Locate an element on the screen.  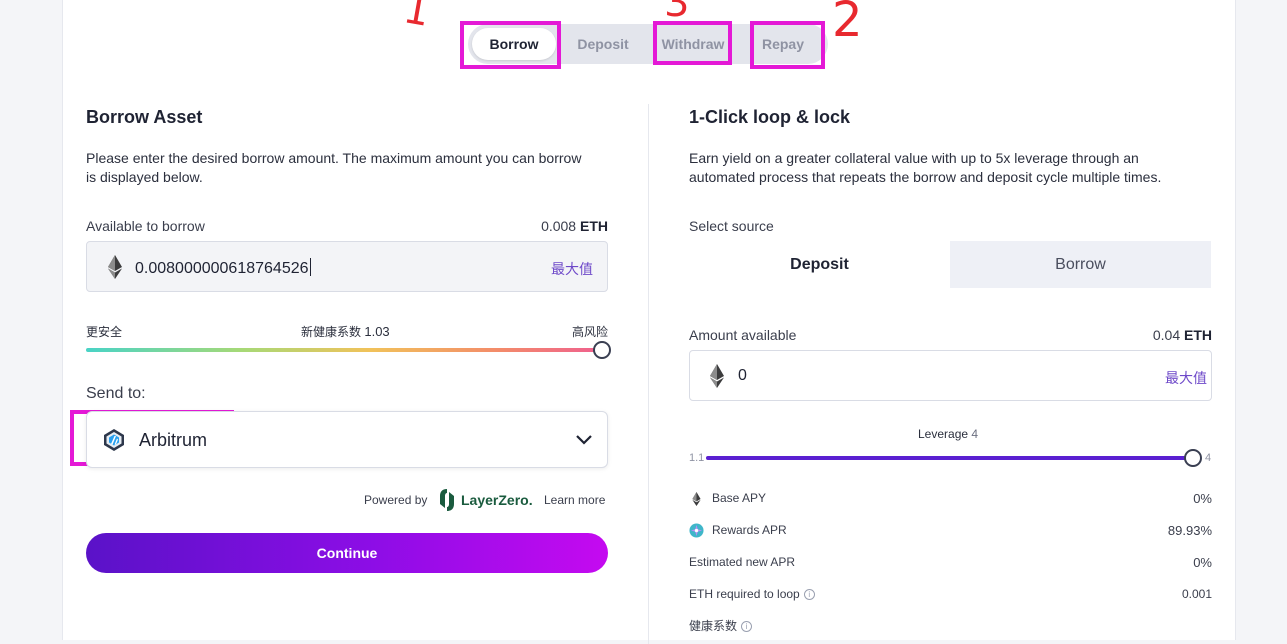
text-caret is located at coordinates (310, 267).